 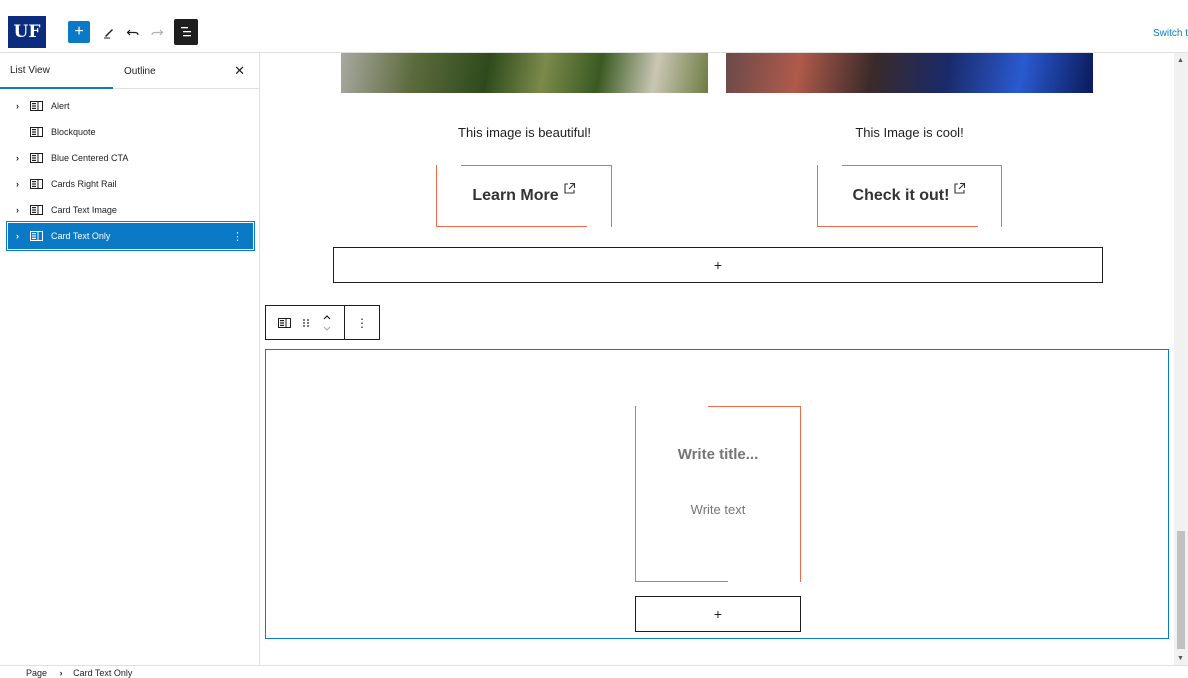 What do you see at coordinates (130, 158) in the screenshot?
I see `tree-item-blue-centered-cta: › Blue Centered CTA` at bounding box center [130, 158].